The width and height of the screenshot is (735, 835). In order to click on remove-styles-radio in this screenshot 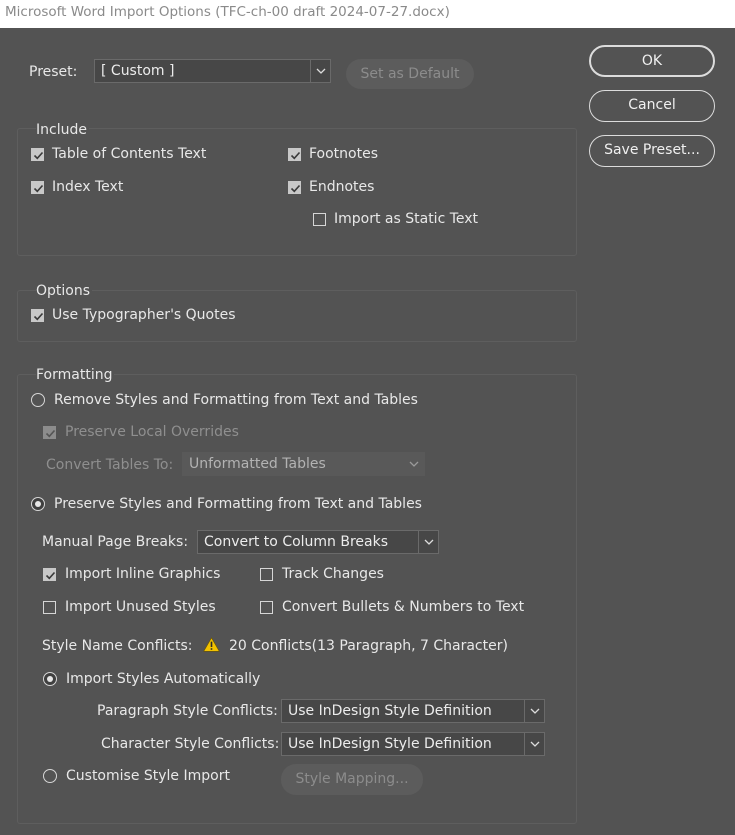, I will do `click(38, 400)`.